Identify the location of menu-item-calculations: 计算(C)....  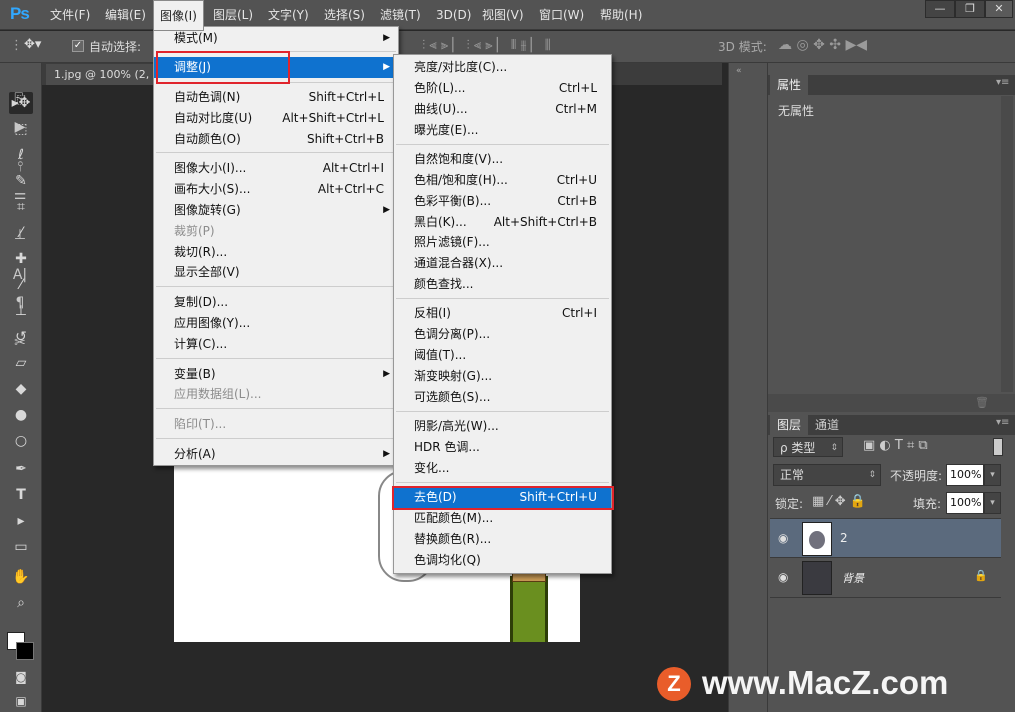
(276, 344).